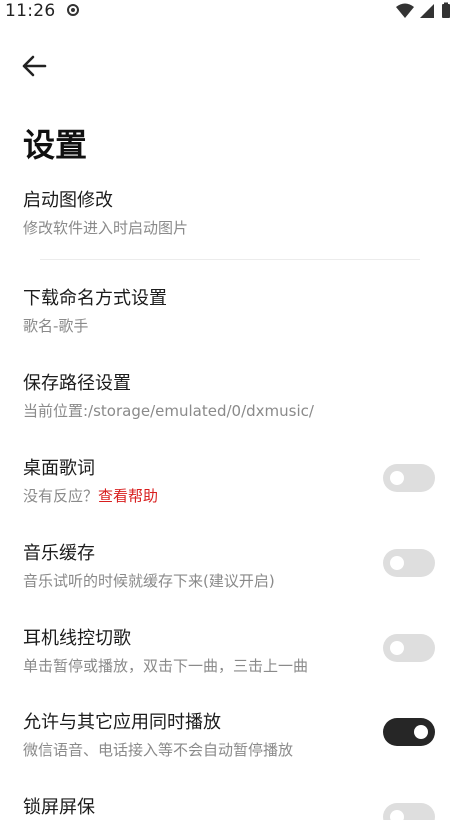  Describe the element at coordinates (230, 259) in the screenshot. I see `divider` at that location.